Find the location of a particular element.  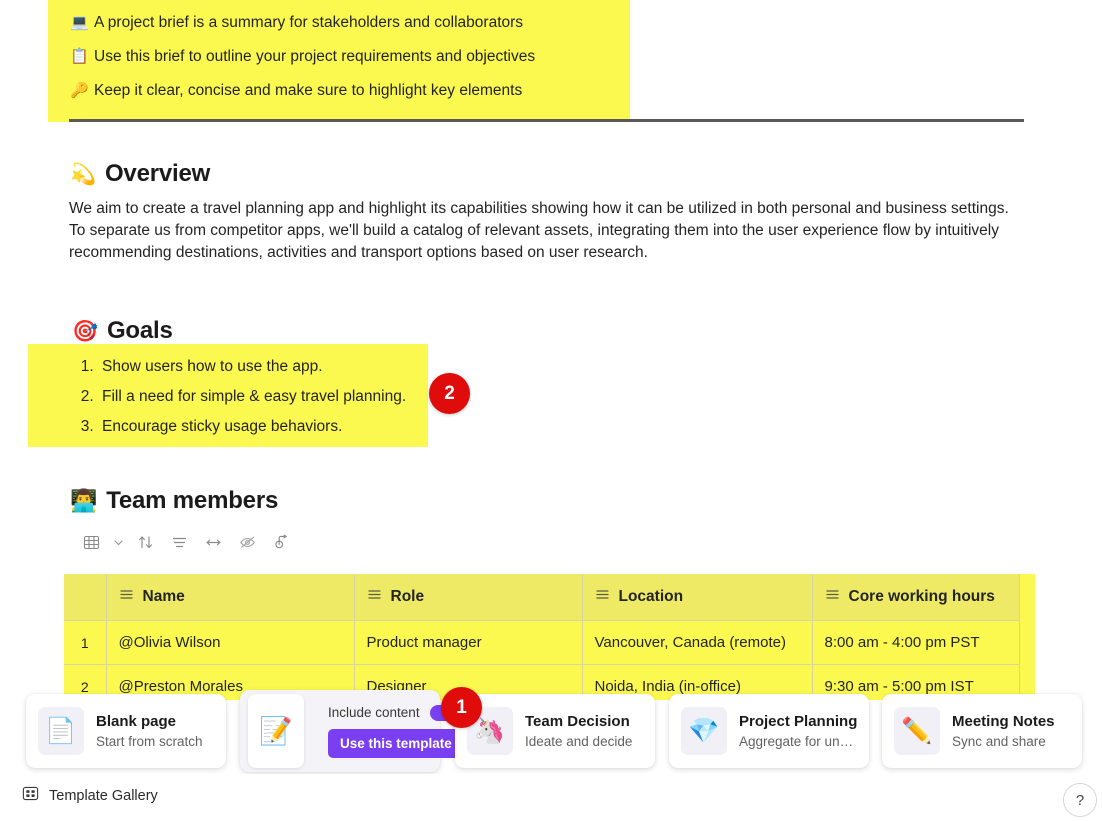

list-item: Show users how to use the app. is located at coordinates (252, 367).